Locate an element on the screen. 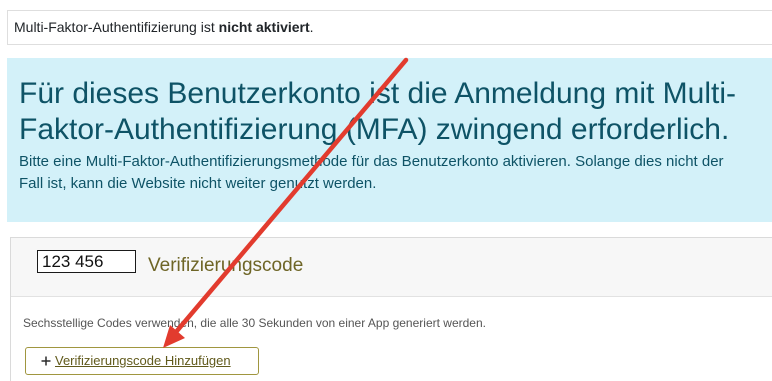 Image resolution: width=772 pixels, height=381 pixels. mfa-status-text: Multi-Faktor-Authentifizierung ist is located at coordinates (114, 27).